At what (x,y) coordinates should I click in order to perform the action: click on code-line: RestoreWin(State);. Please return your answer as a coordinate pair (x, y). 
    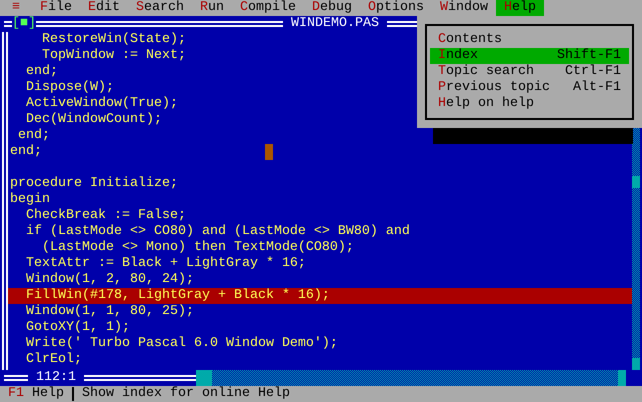
    Looking at the image, I should click on (113, 40).